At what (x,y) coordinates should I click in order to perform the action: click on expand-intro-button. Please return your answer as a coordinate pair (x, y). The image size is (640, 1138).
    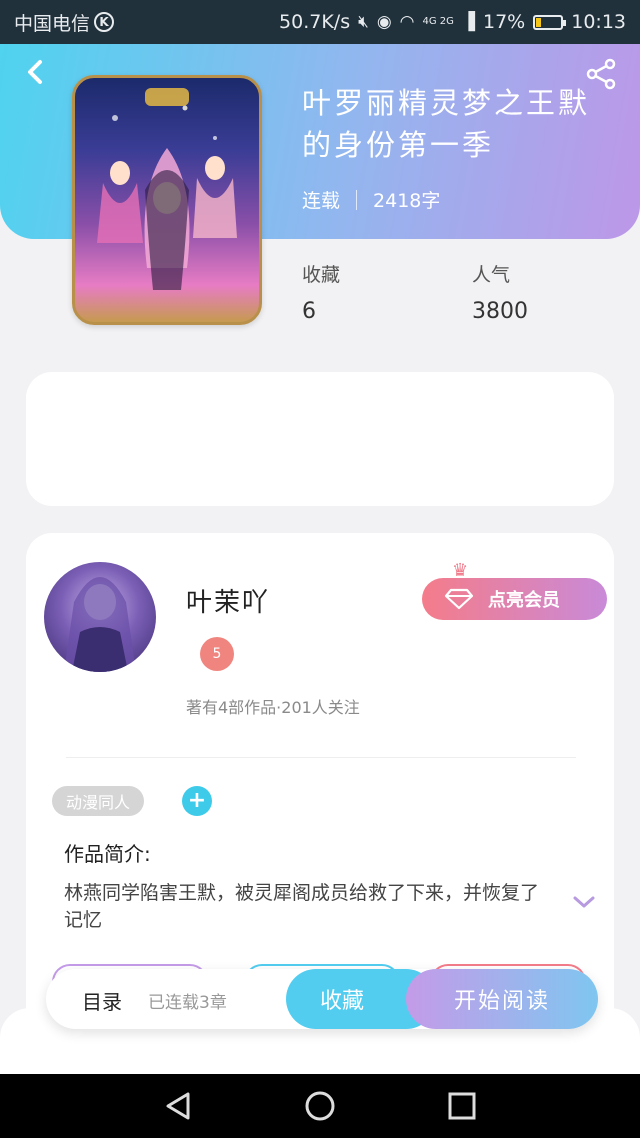
    Looking at the image, I should click on (584, 902).